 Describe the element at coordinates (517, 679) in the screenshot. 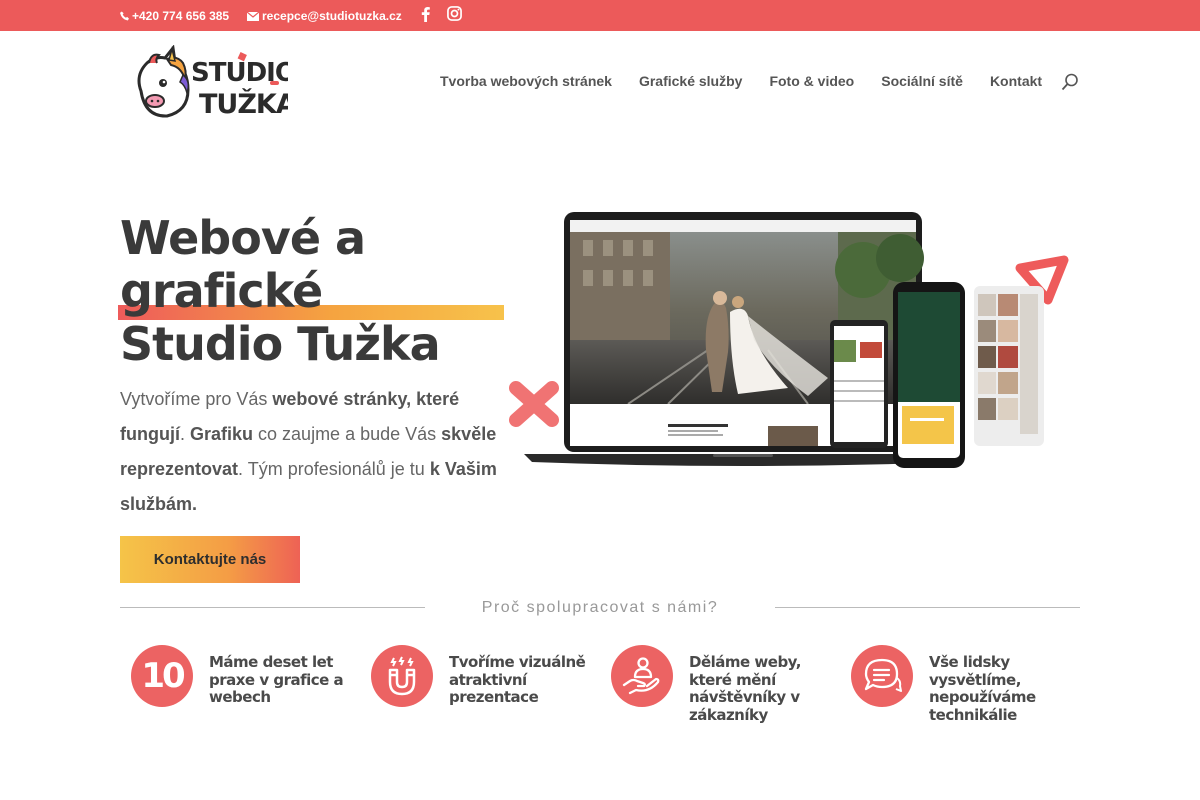

I see `feature-text: Tvoříme vizuálně atraktivní prezentace` at that location.